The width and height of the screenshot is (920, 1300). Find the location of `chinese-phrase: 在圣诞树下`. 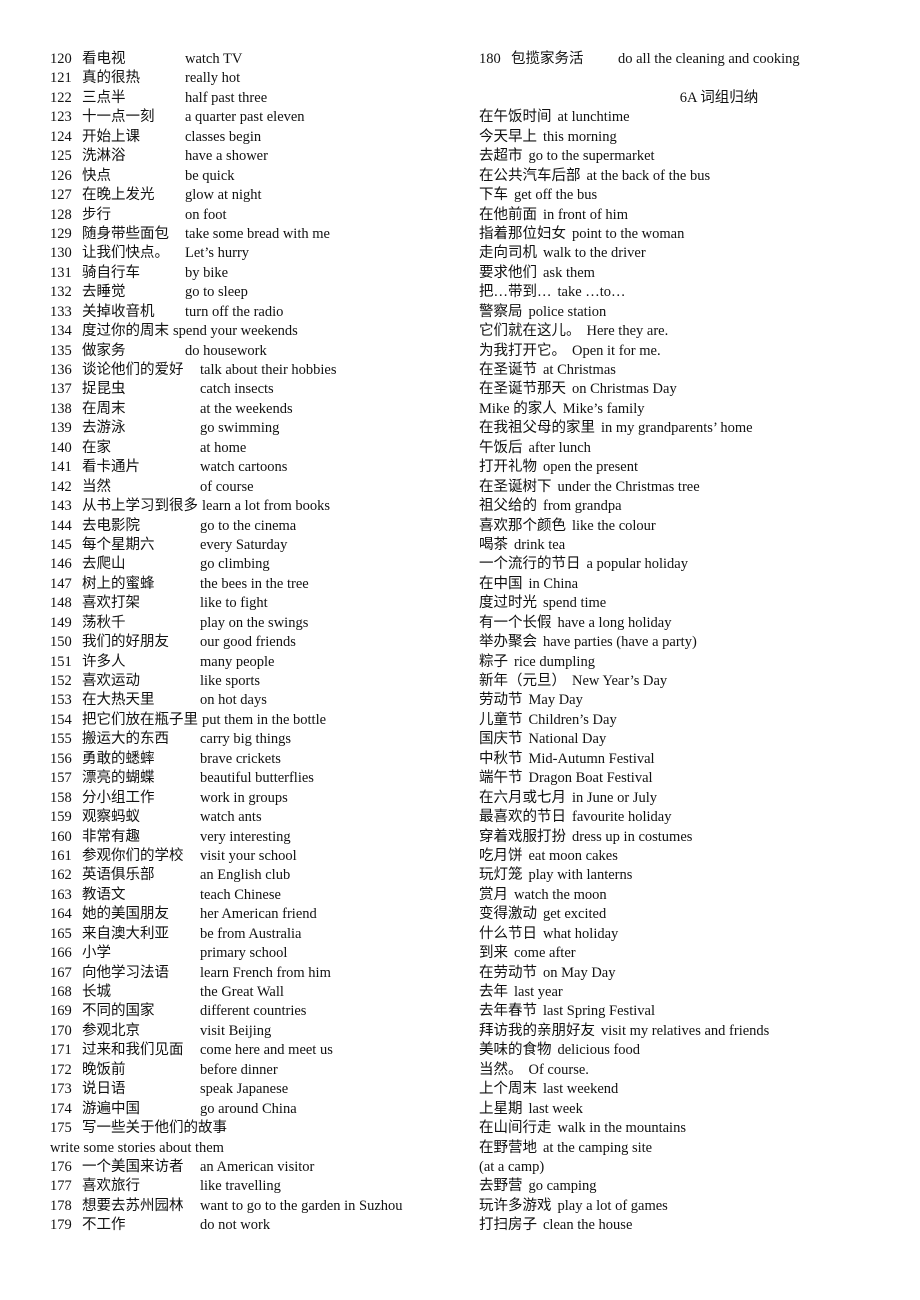

chinese-phrase: 在圣诞树下 is located at coordinates (515, 486).